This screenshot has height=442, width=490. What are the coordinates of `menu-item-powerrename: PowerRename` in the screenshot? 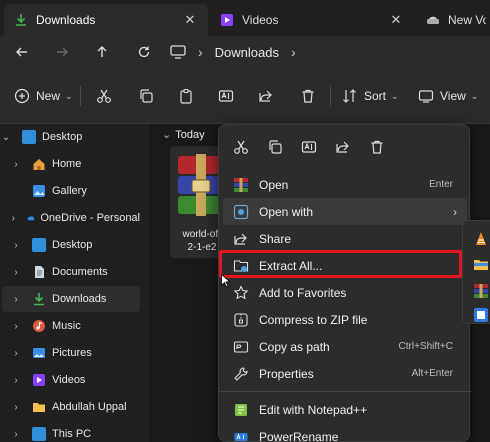 It's located at (345, 432).